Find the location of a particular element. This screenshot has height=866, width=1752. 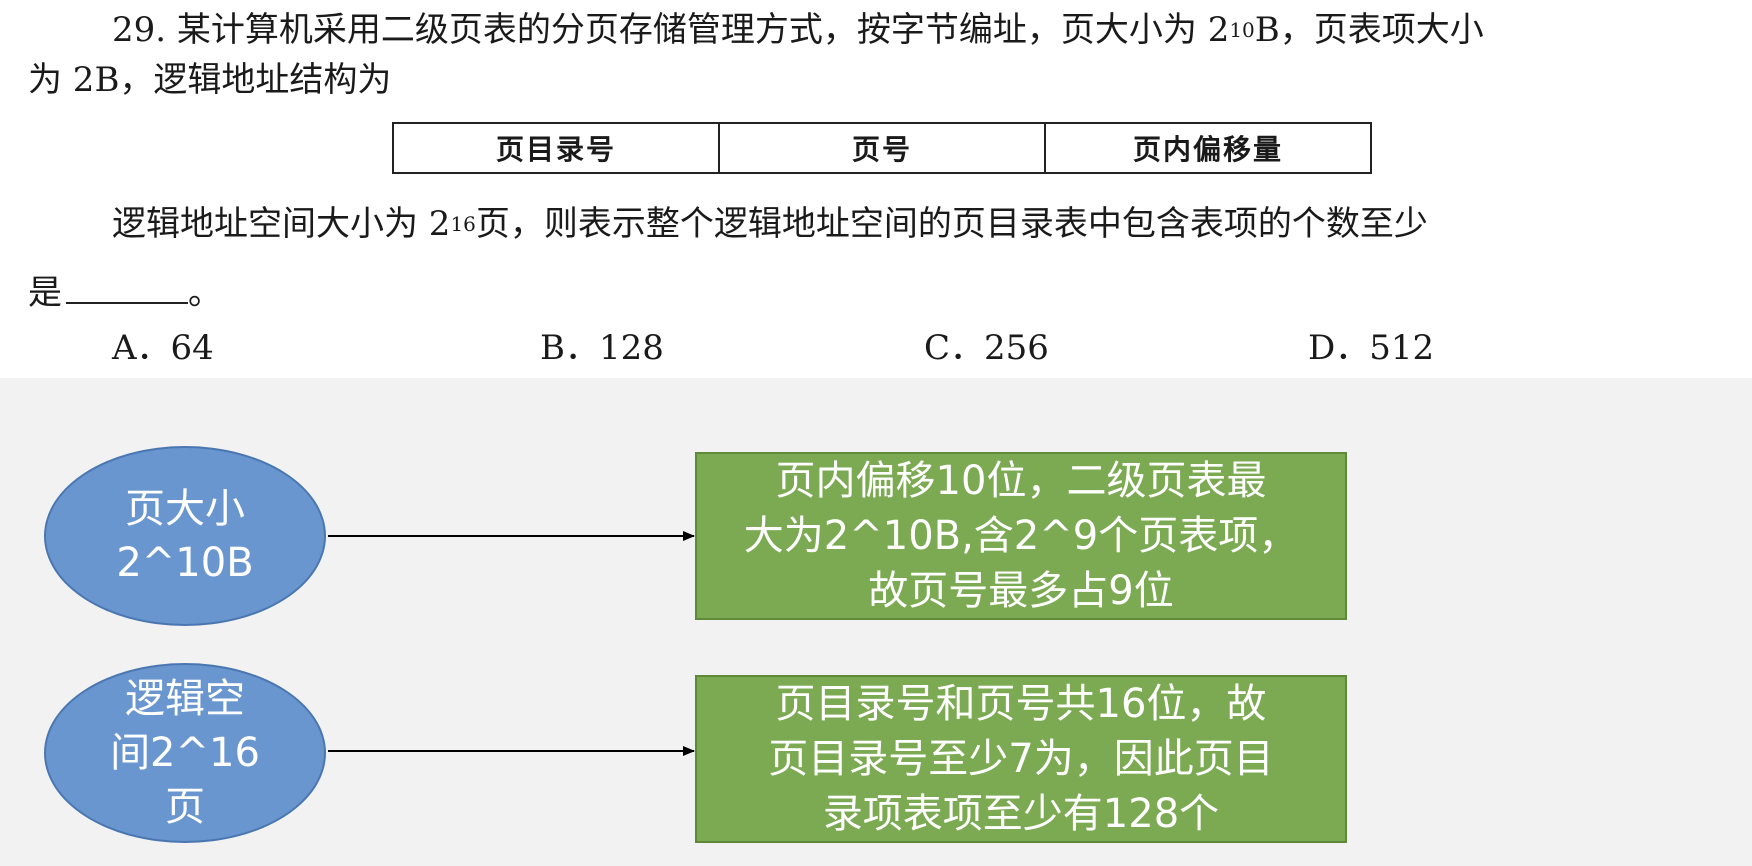

page-number-cell: 页号 is located at coordinates (881, 148).